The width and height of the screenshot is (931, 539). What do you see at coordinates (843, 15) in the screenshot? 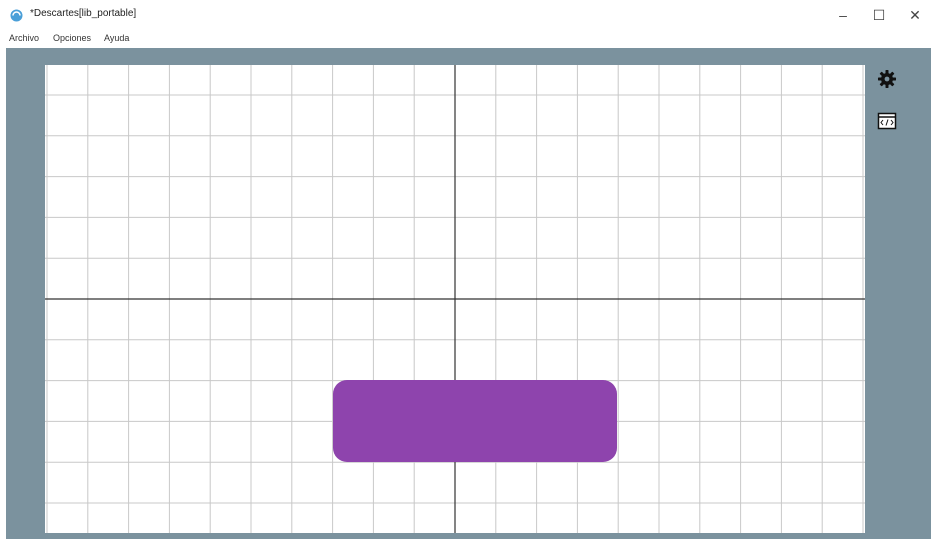
I see `minimize-button: –` at bounding box center [843, 15].